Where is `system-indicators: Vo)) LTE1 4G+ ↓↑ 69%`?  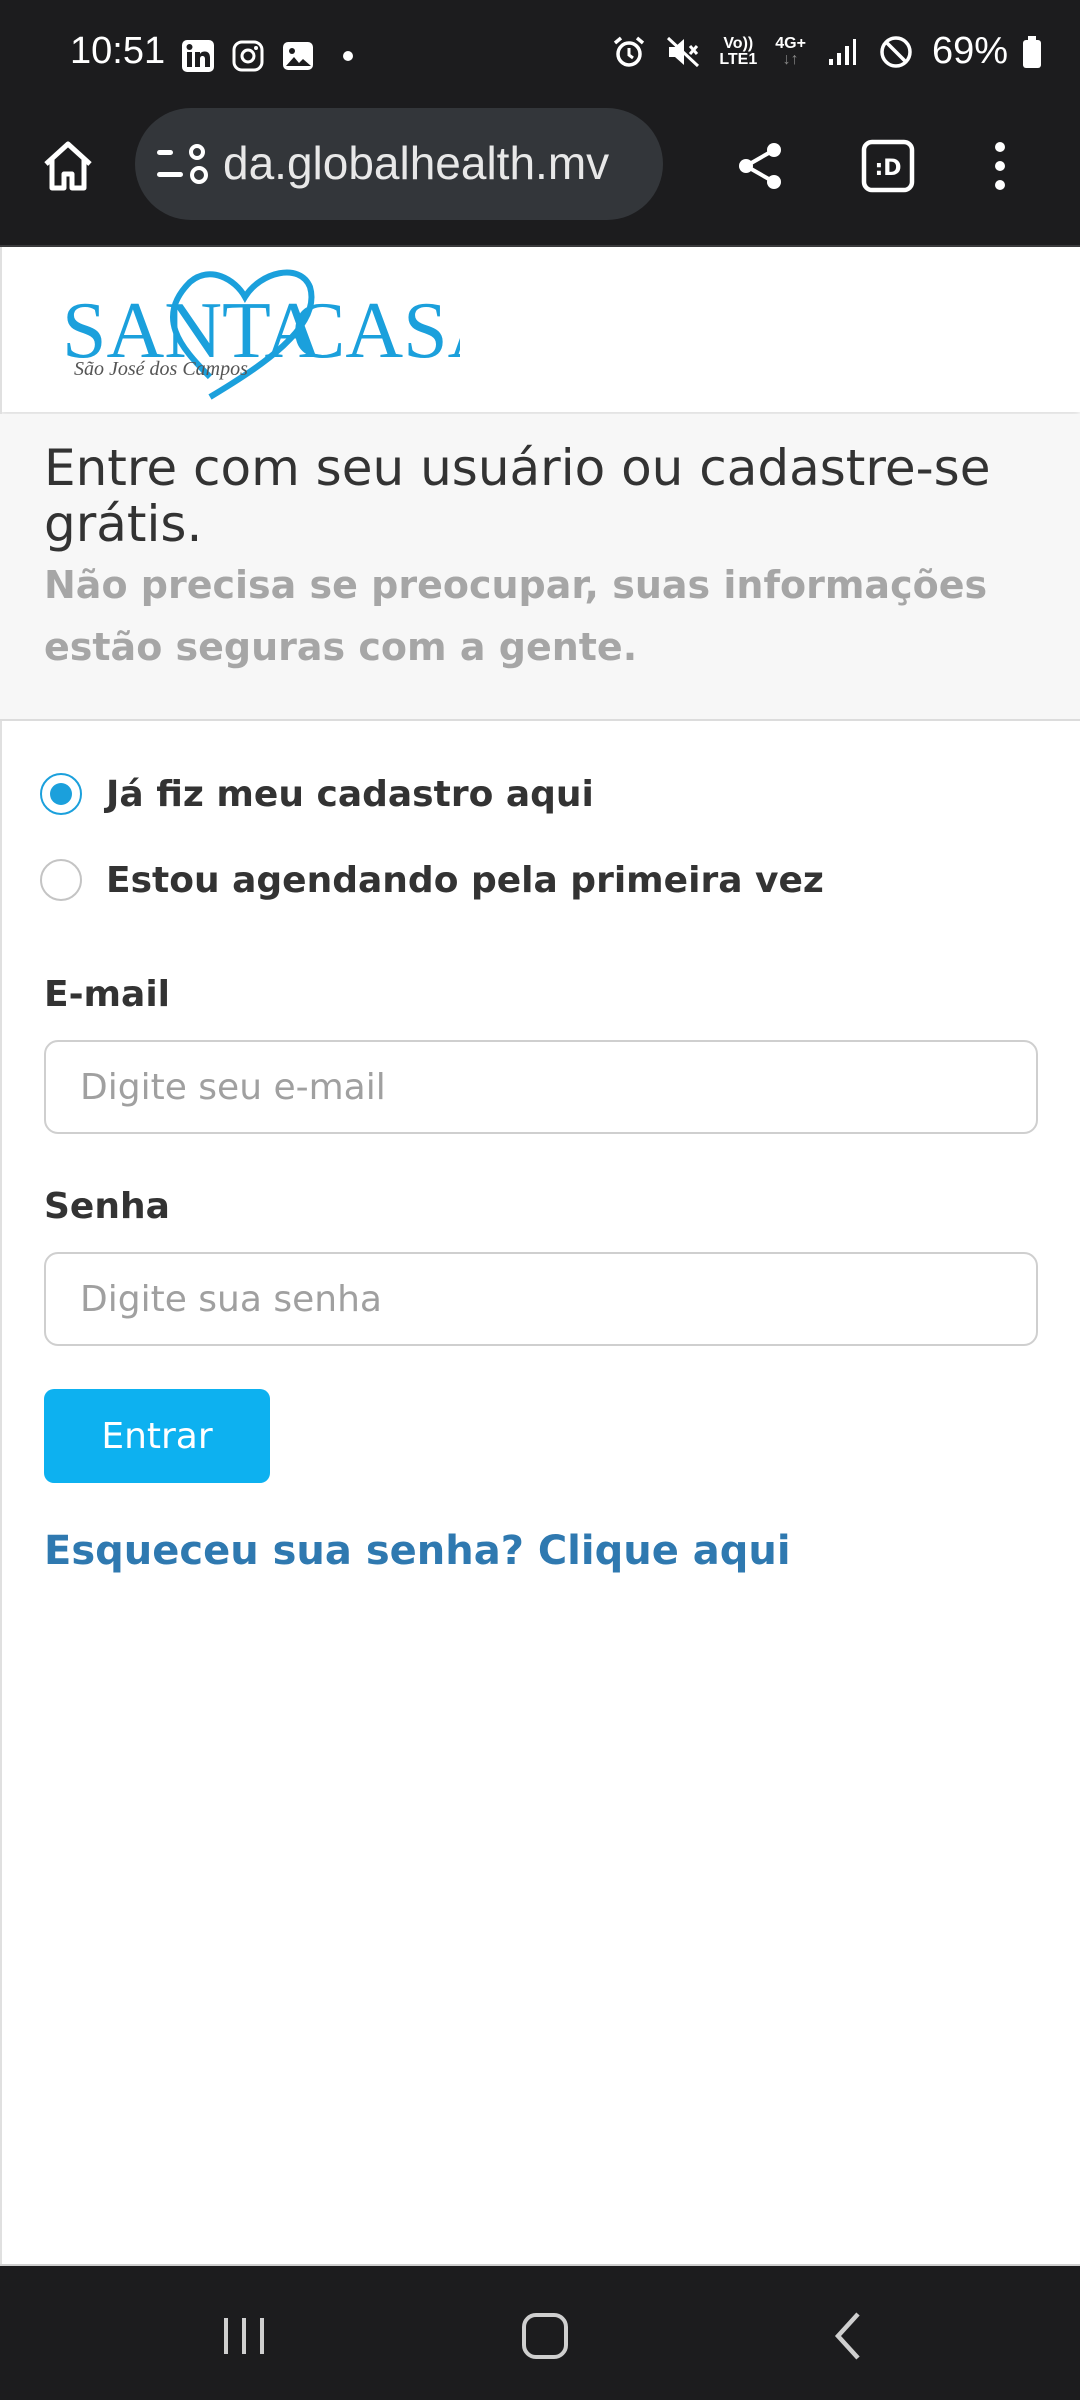 system-indicators: Vo)) LTE1 4G+ ↓↑ 69% is located at coordinates (830, 51).